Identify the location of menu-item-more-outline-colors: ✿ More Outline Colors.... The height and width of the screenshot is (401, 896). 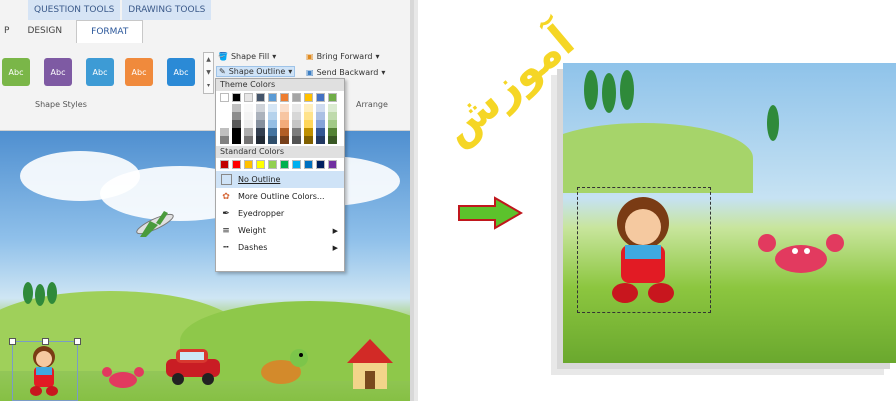
(280, 196).